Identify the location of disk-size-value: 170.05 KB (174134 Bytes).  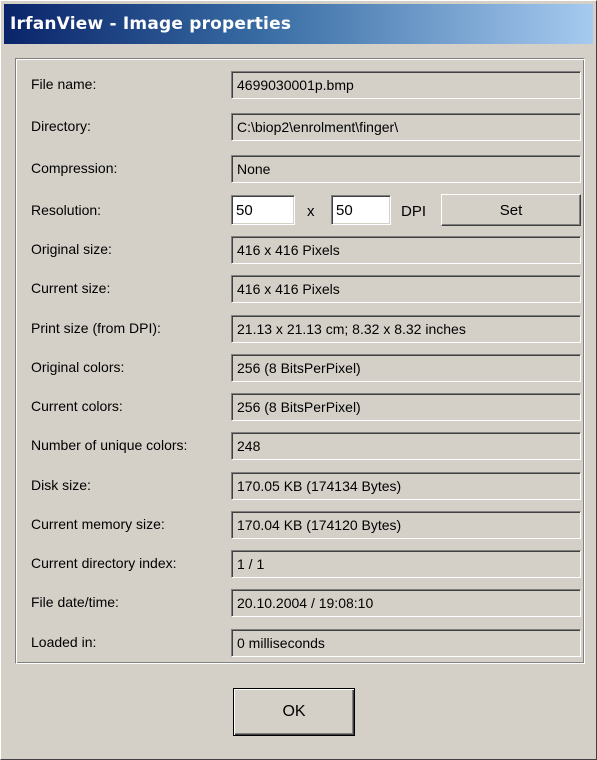
(406, 486).